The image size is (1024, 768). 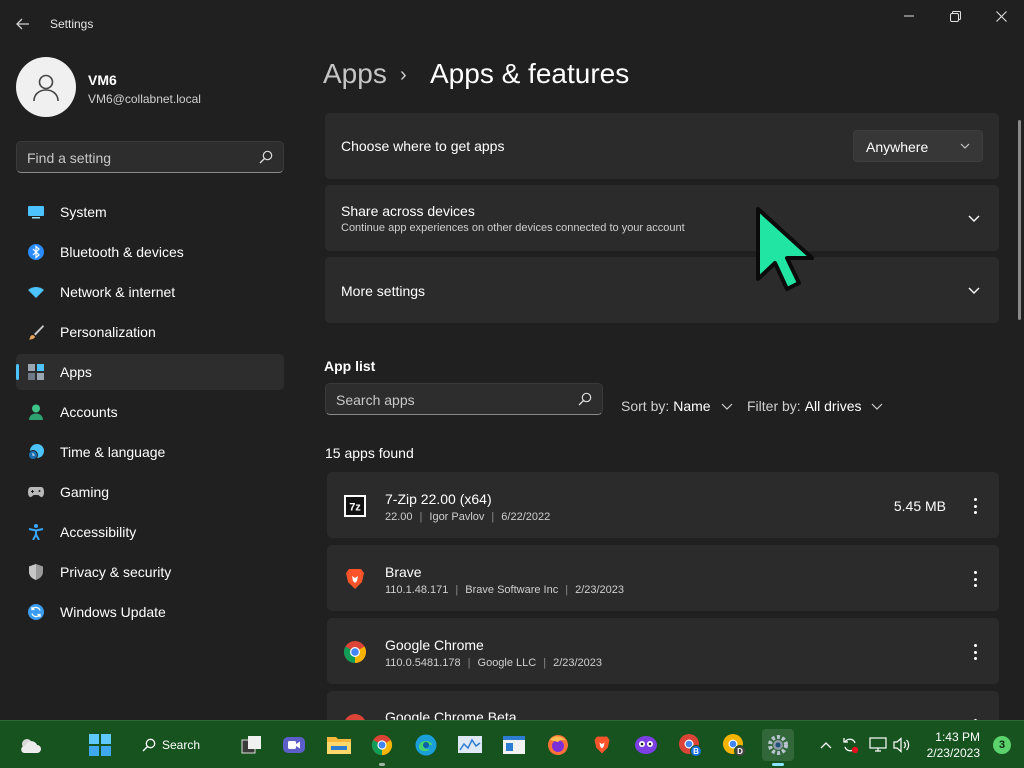 I want to click on app-version: 110.1.48.171, so click(x=417, y=590).